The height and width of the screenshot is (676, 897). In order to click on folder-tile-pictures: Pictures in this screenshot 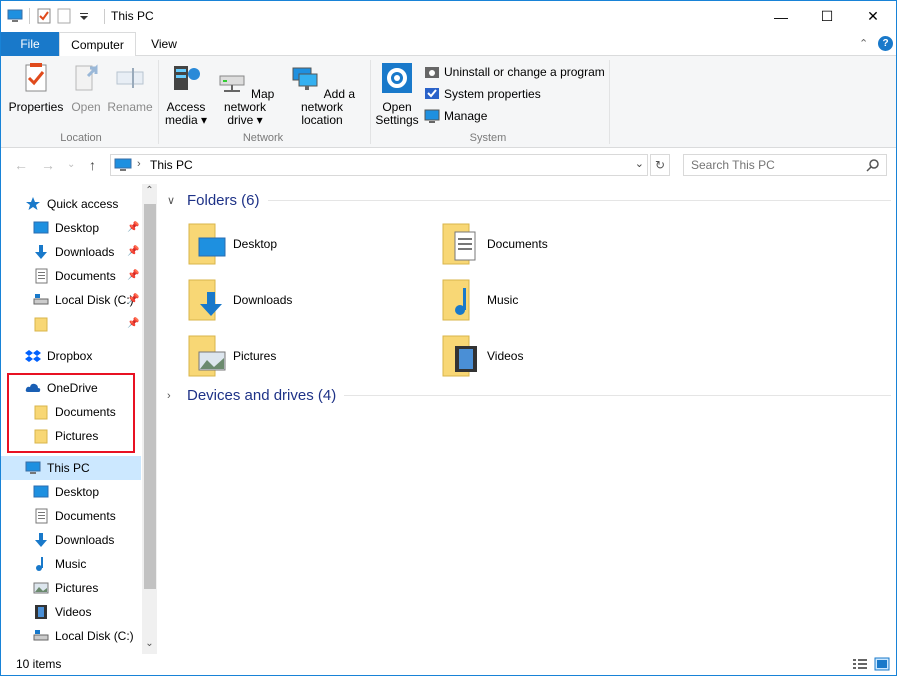, I will do `click(288, 356)`.